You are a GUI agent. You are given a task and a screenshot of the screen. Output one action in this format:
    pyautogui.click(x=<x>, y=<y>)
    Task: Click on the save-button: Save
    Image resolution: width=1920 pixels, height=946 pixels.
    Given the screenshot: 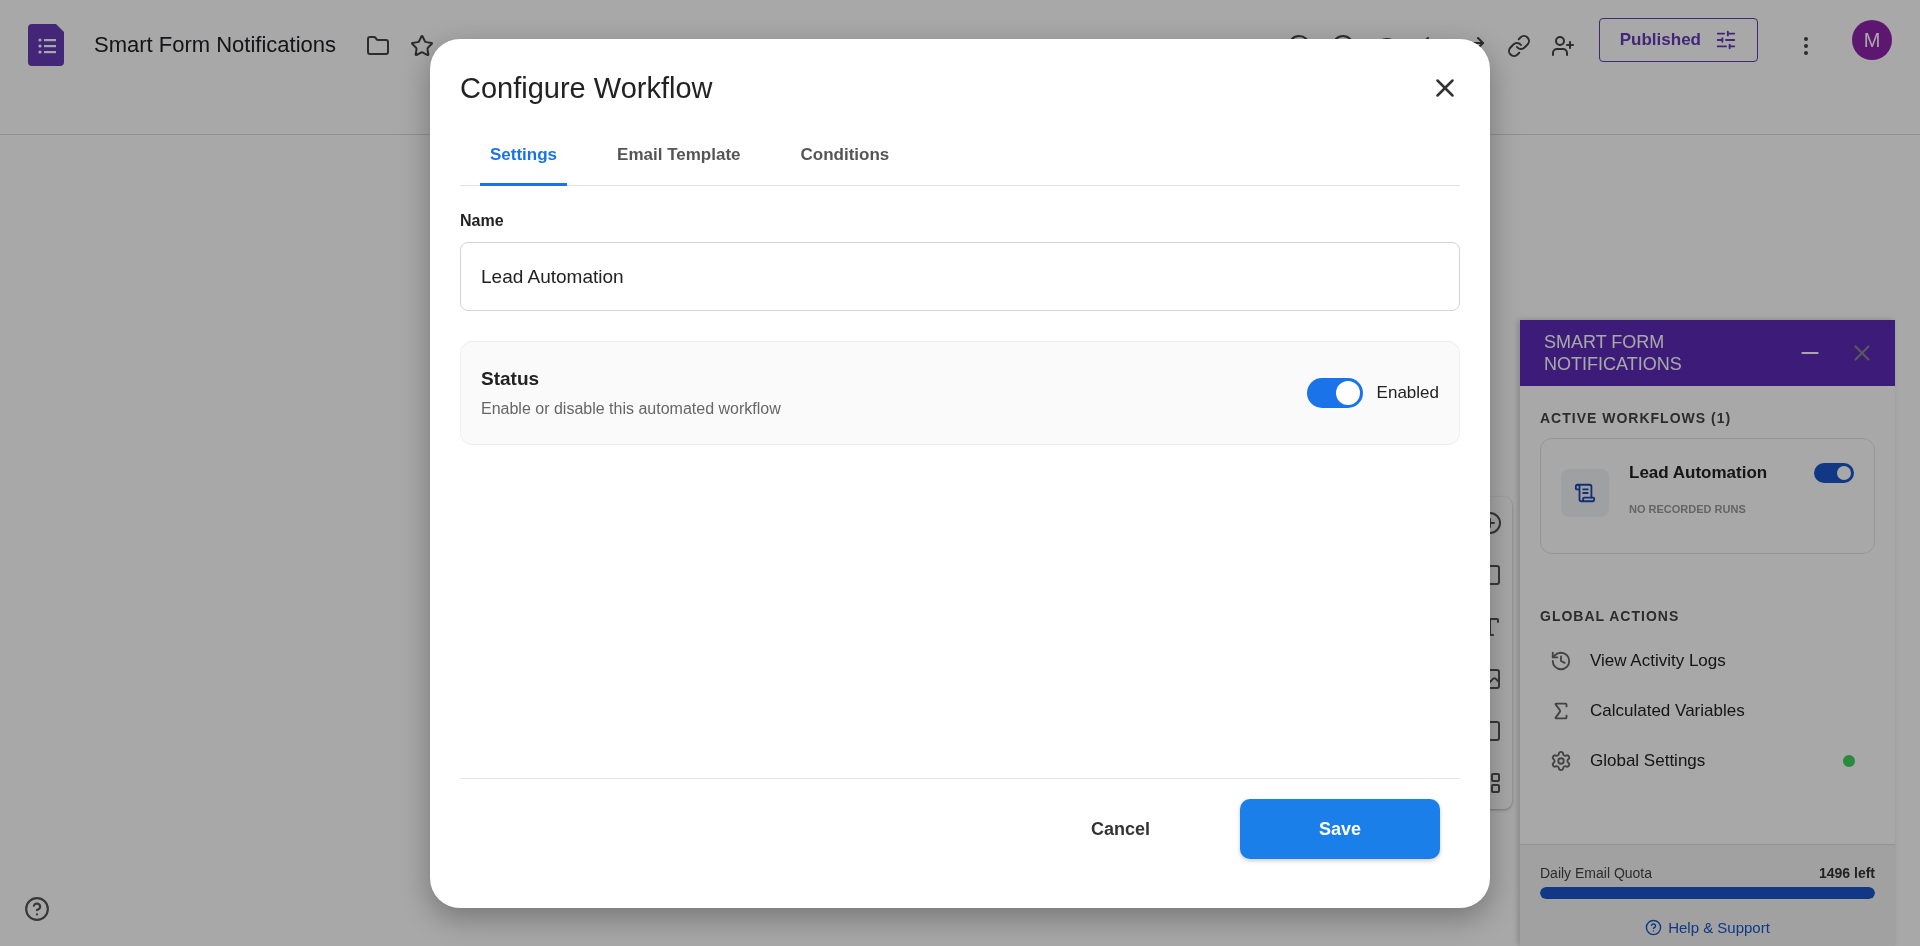 What is the action you would take?
    pyautogui.click(x=1340, y=829)
    